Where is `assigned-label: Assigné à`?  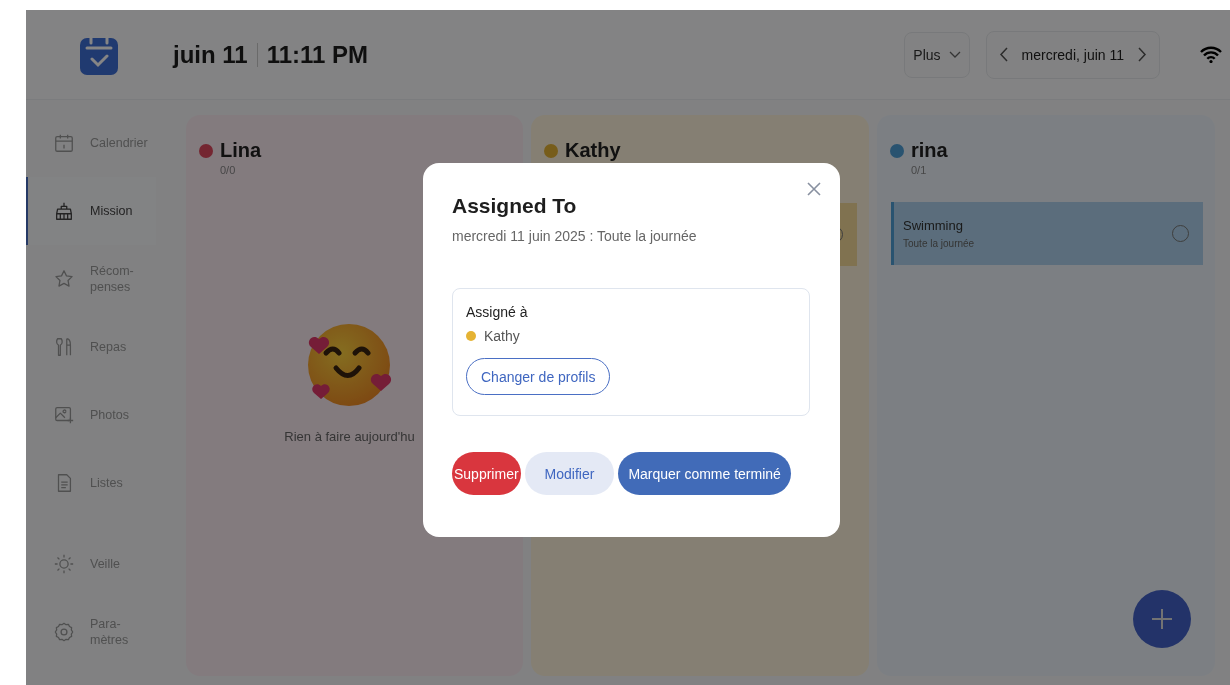 assigned-label: Assigné à is located at coordinates (497, 312).